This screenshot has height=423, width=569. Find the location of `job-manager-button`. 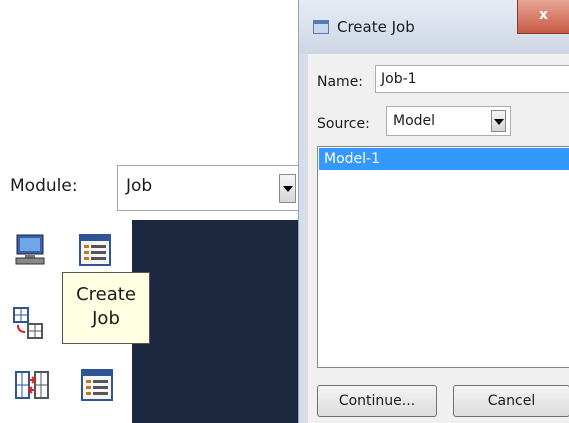

job-manager-button is located at coordinates (95, 250).